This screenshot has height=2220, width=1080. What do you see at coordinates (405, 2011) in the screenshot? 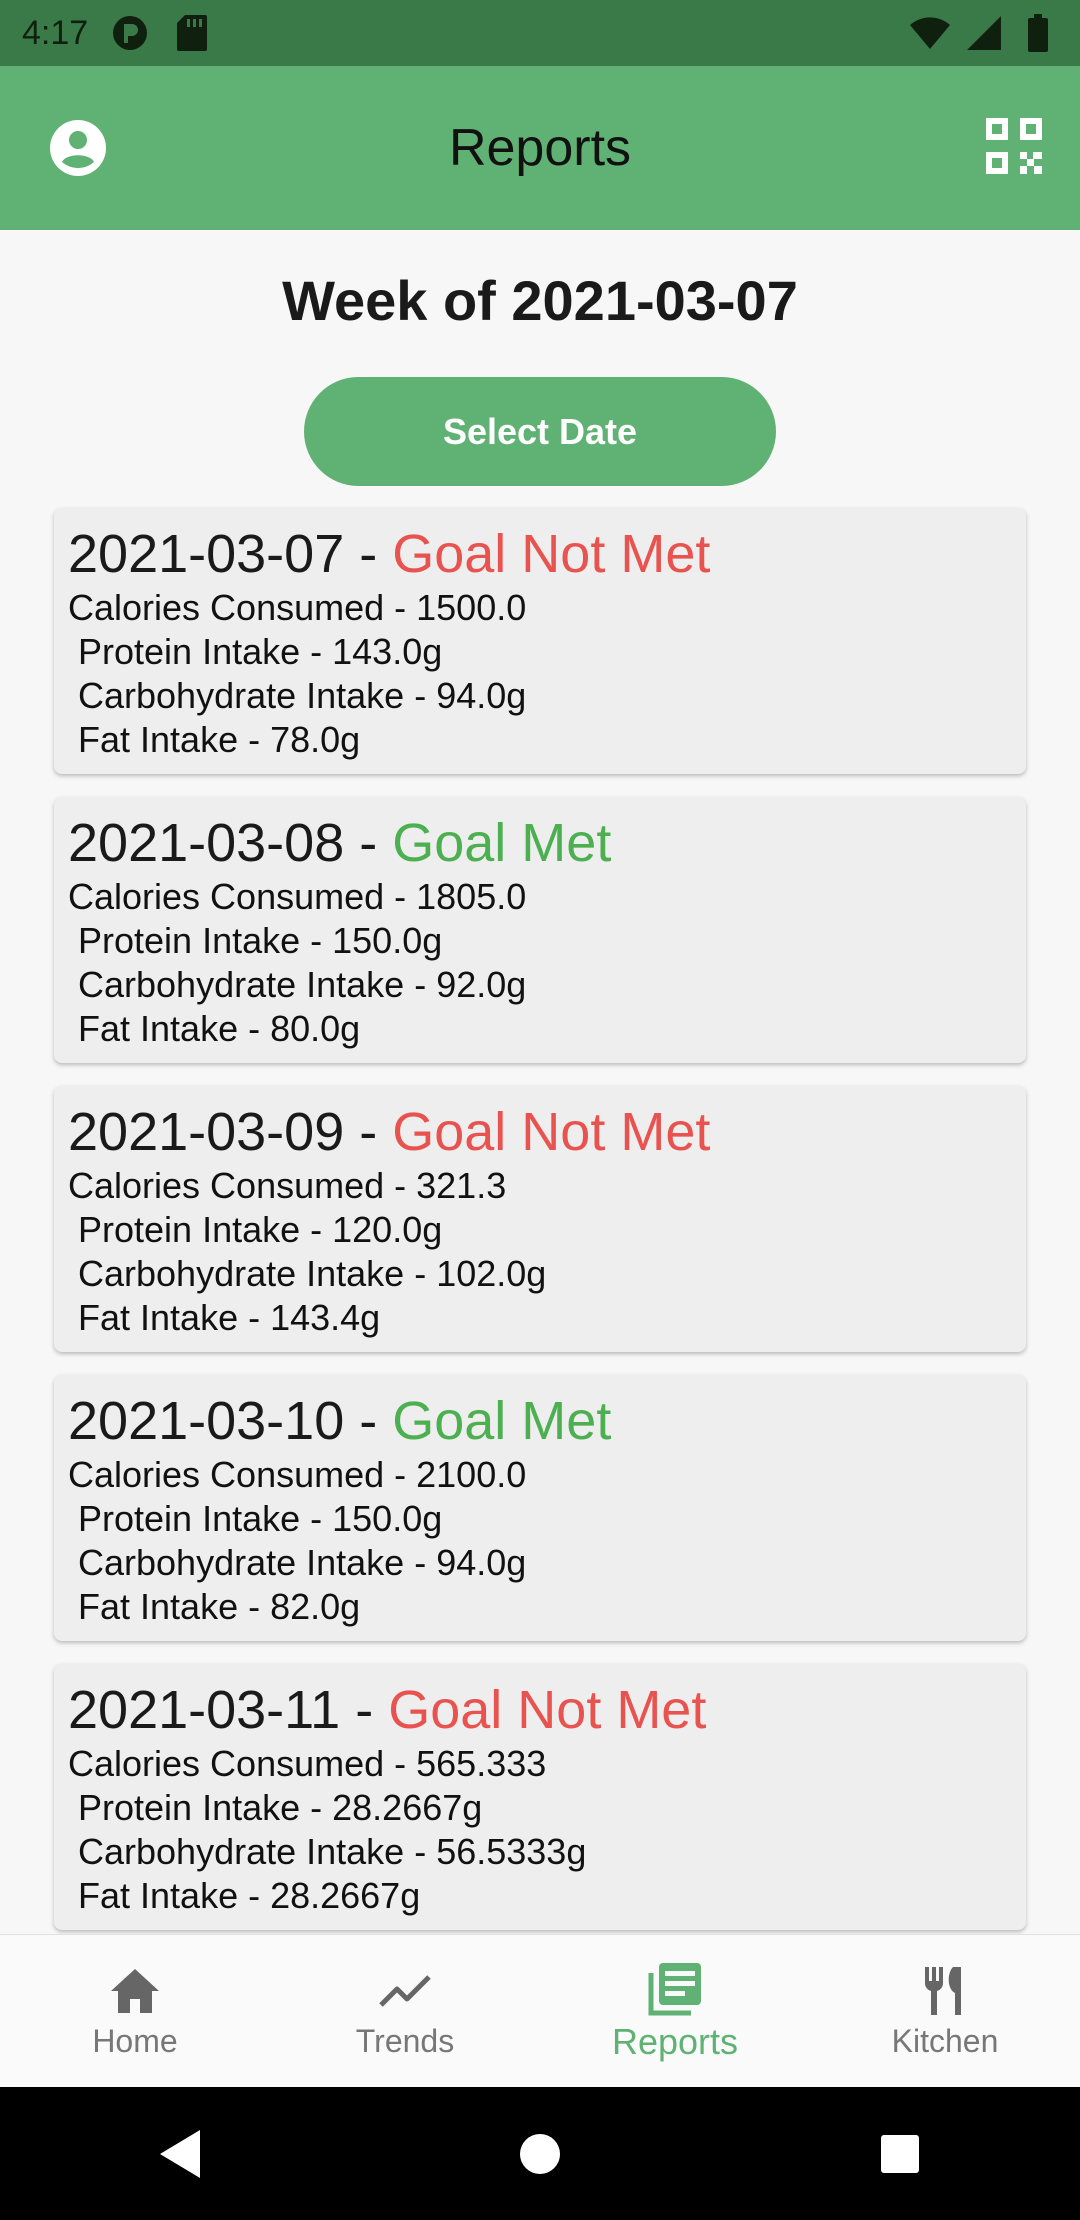
I see `nav-item-trends: Trends` at bounding box center [405, 2011].